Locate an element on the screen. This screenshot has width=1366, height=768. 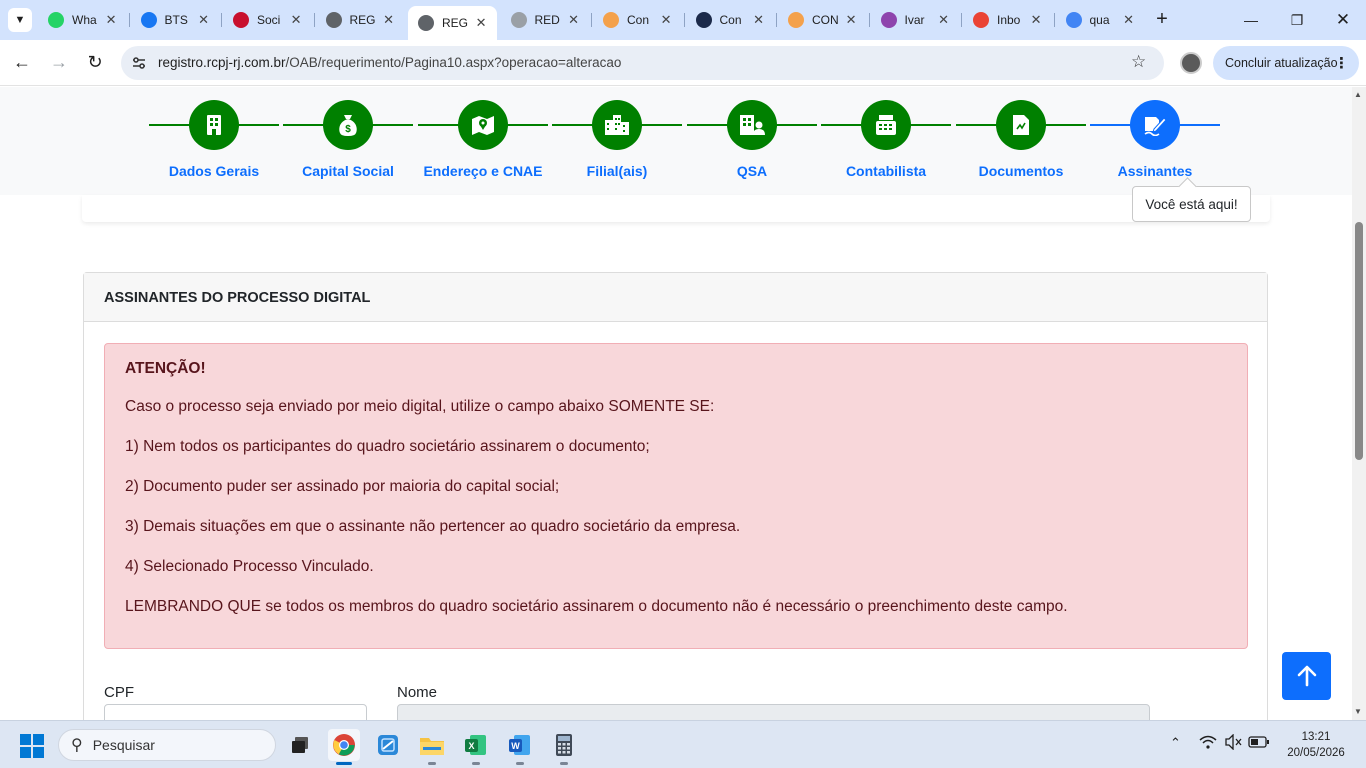
excel-icon: X is located at coordinates (476, 747).